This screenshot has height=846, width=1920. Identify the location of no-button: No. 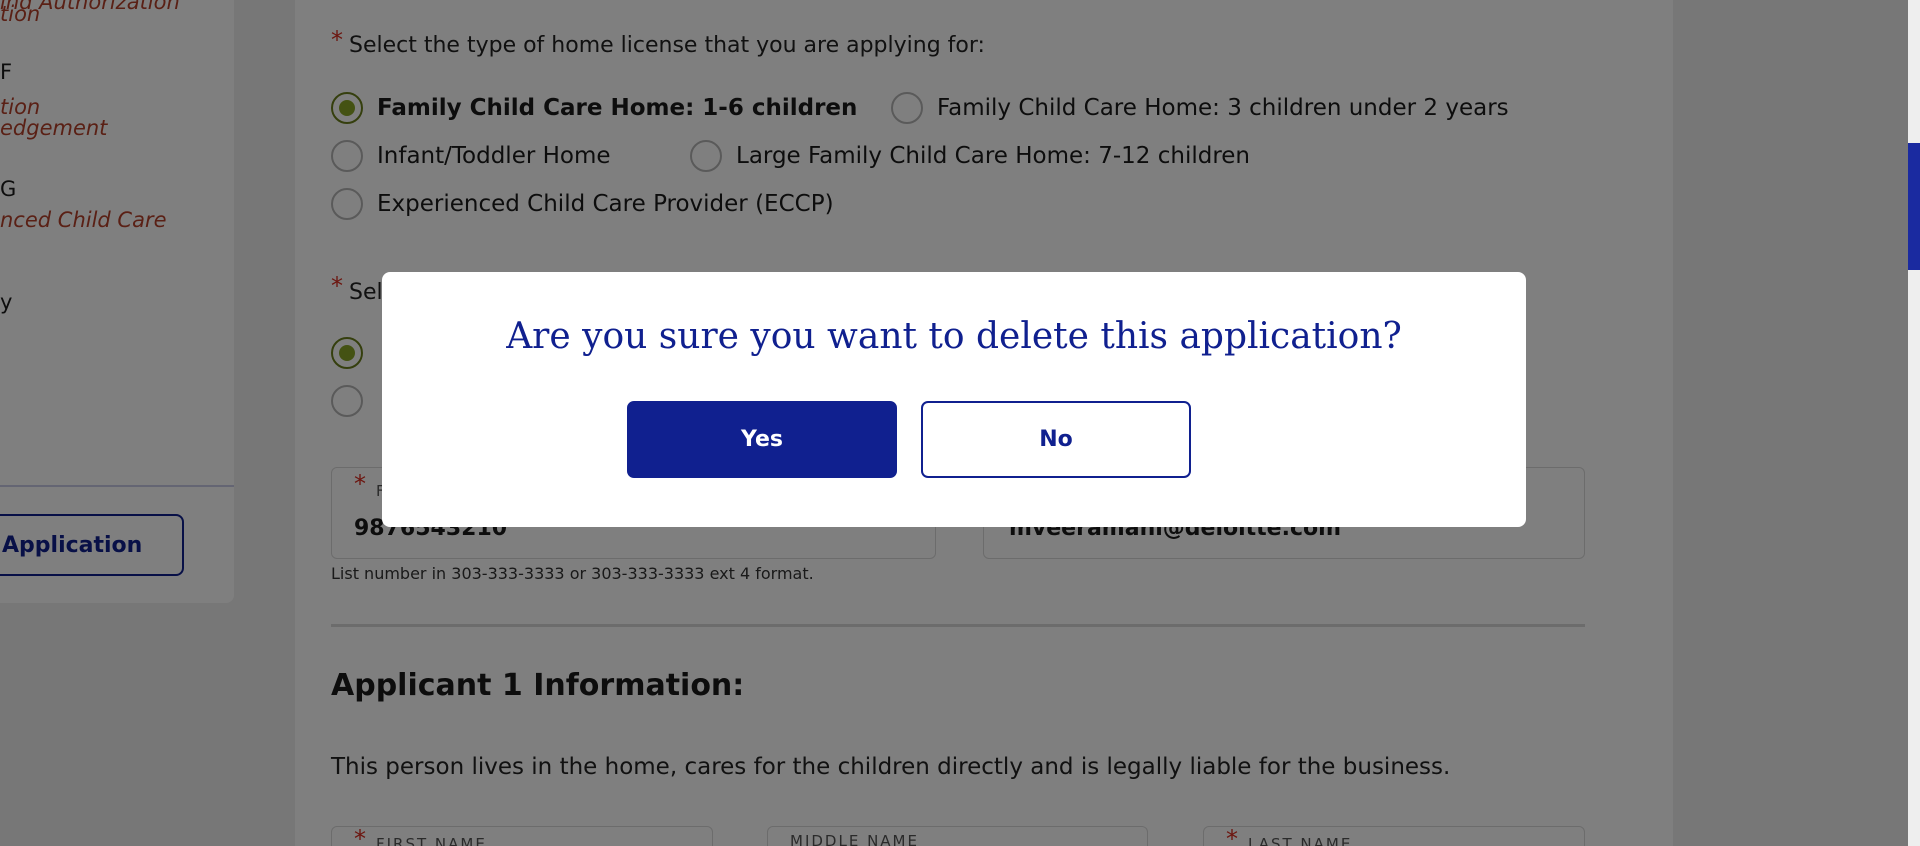
(1056, 439).